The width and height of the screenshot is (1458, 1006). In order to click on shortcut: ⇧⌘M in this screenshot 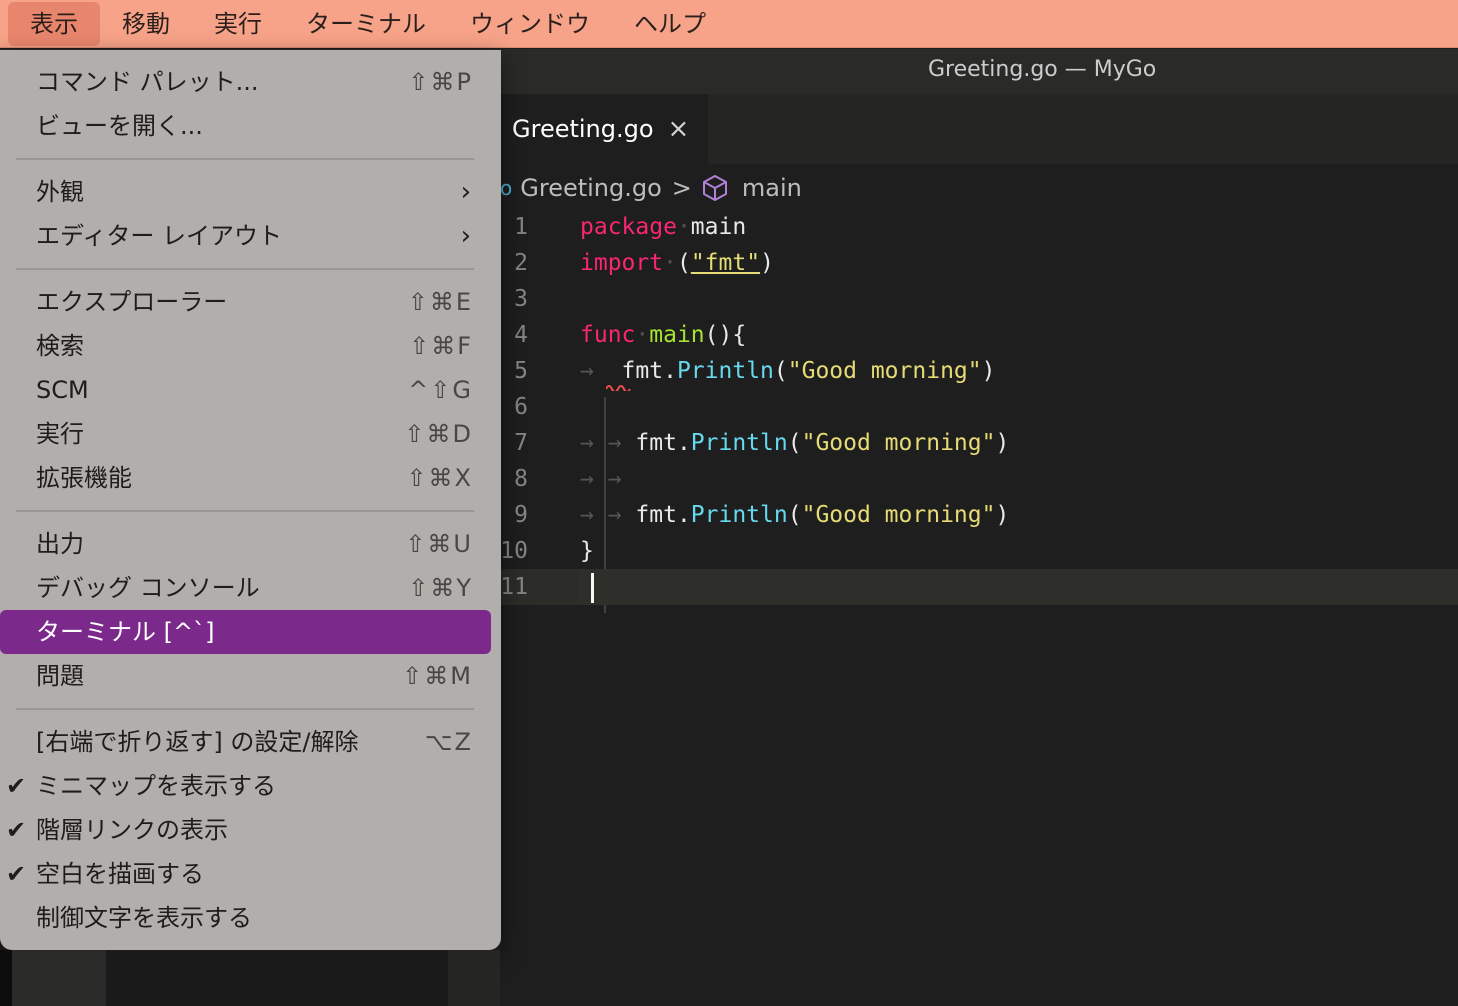, I will do `click(437, 676)`.